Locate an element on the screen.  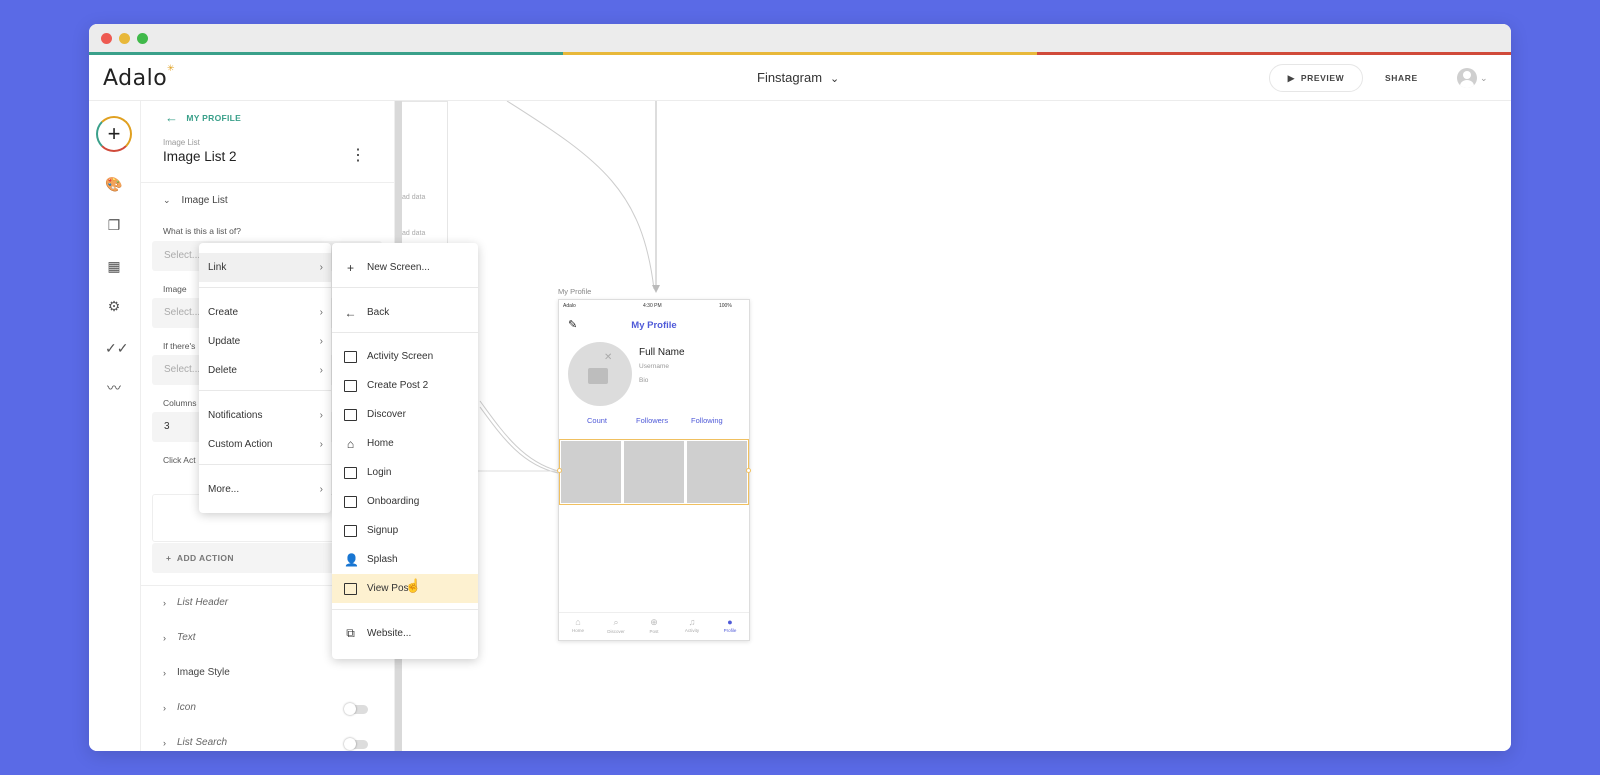
preview-label: PREVIEW is located at coordinates (1322, 78).